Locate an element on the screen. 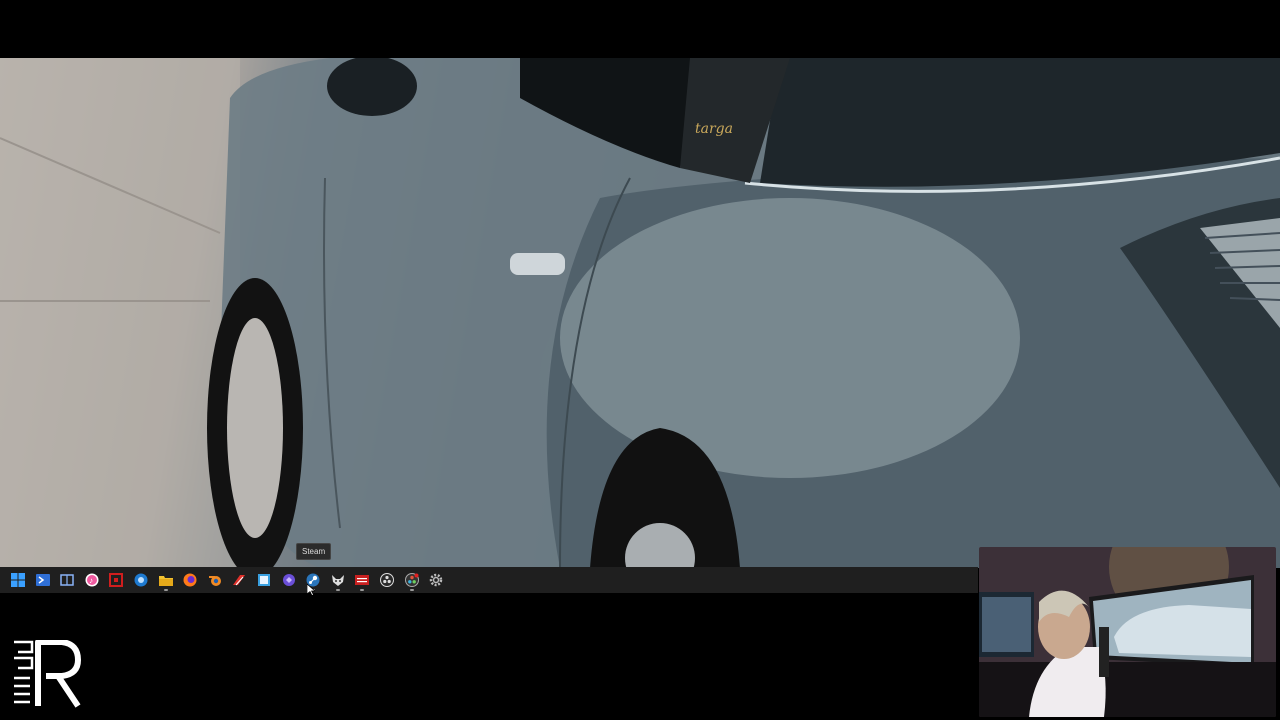  powershell-icon is located at coordinates (43, 580).